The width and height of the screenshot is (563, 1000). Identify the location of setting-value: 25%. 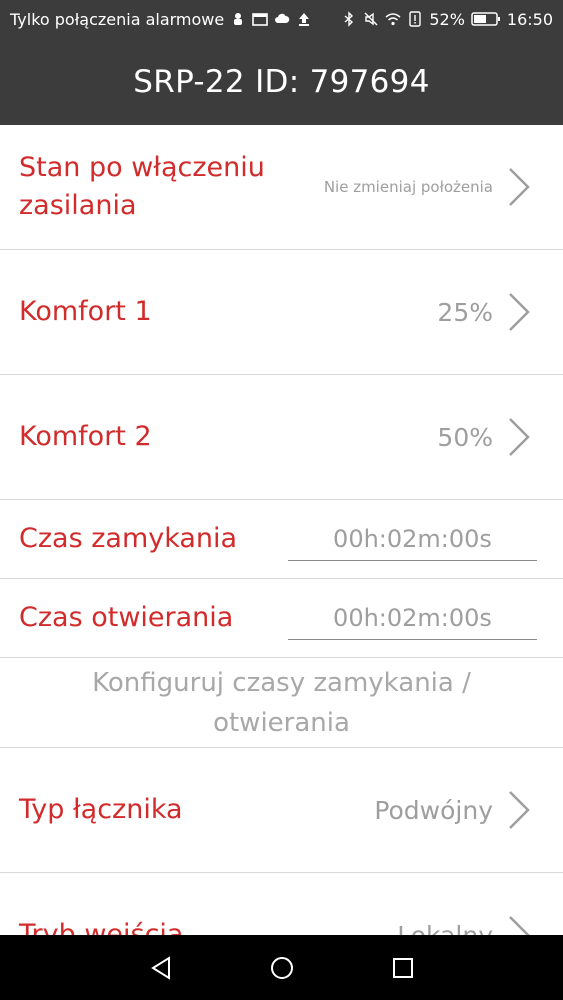
(465, 312).